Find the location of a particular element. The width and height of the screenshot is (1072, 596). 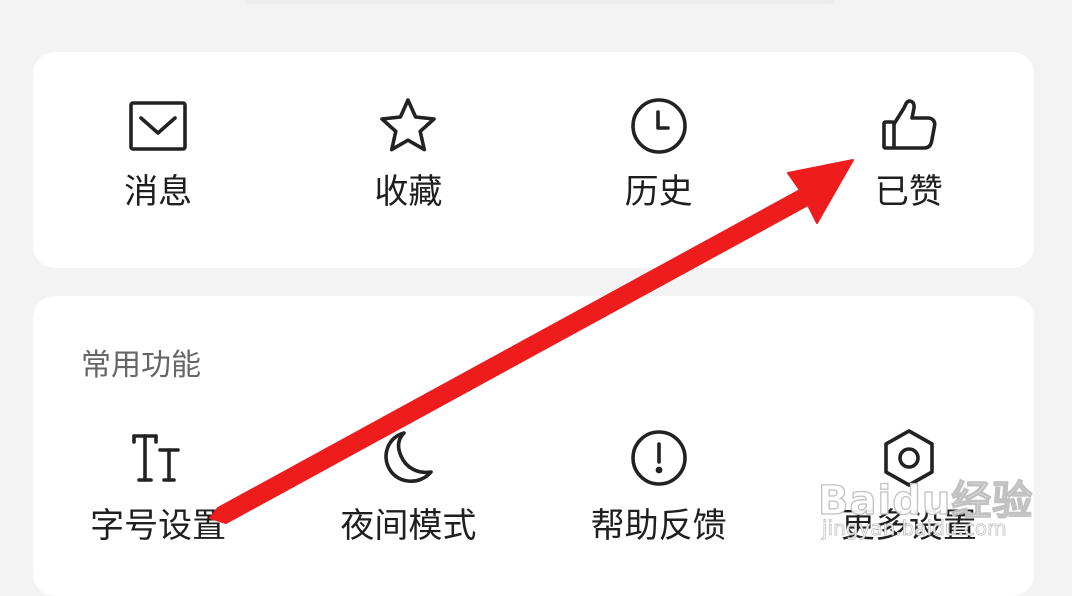

night-mode-button: 夜间模式 is located at coordinates (408, 486).